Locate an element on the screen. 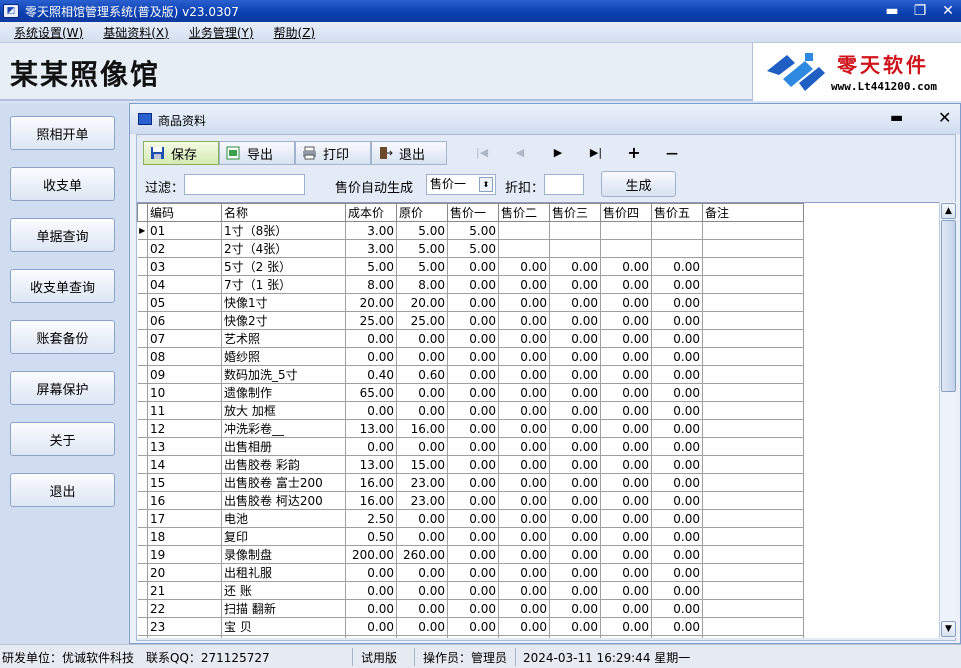 This screenshot has height=668, width=961. discount-input is located at coordinates (564, 184).